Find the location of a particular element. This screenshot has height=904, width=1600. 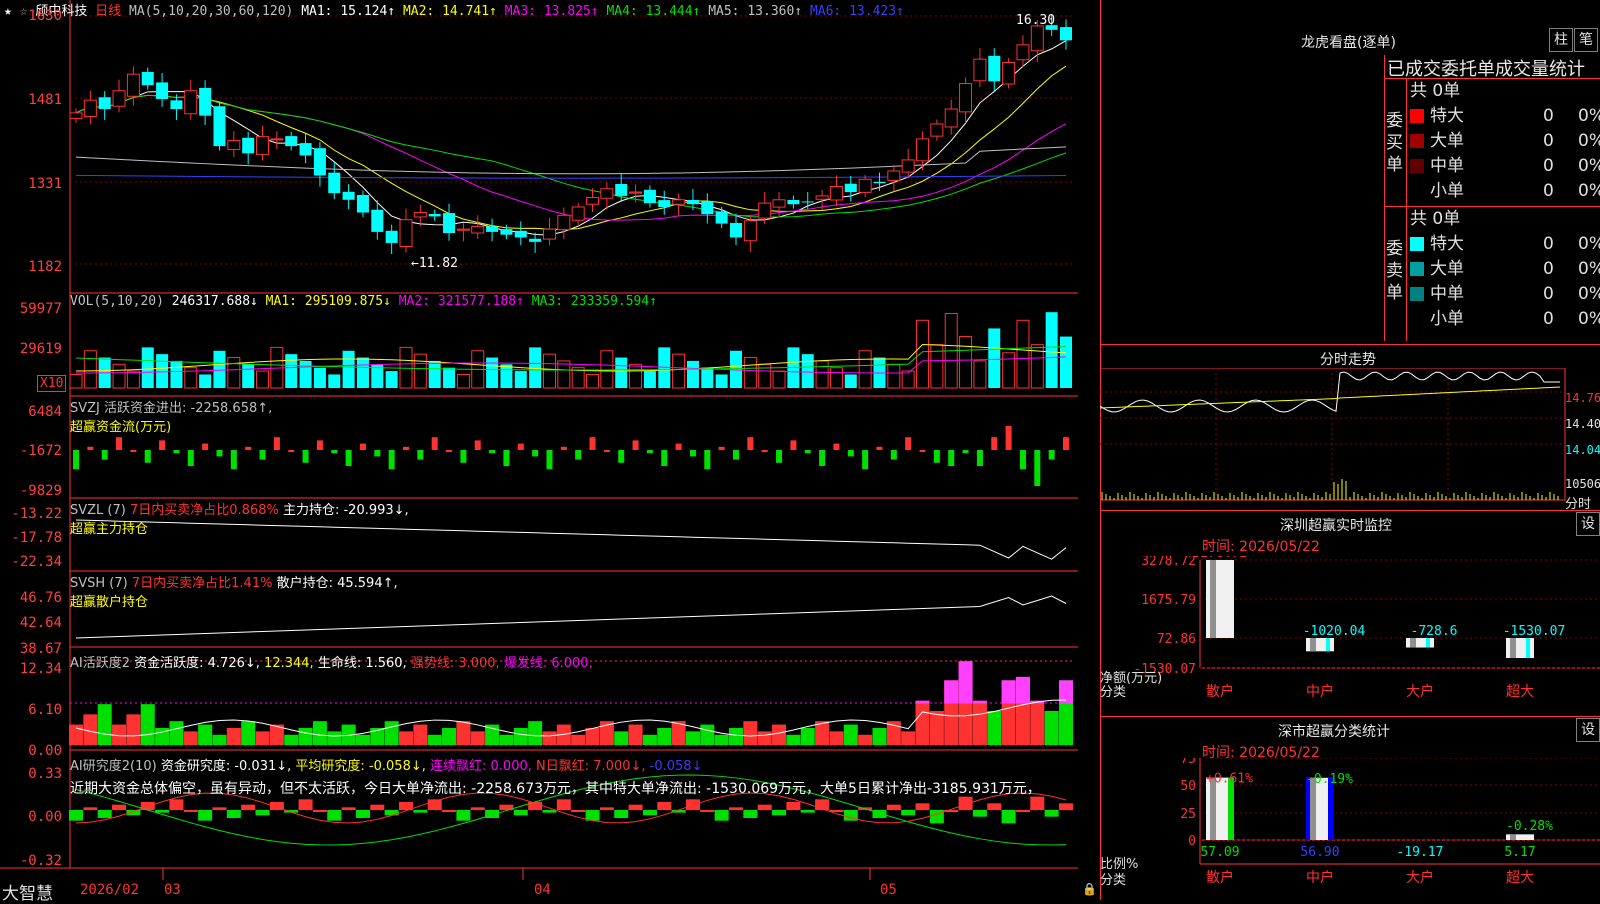

activity-burst-bar is located at coordinates (965, 682).